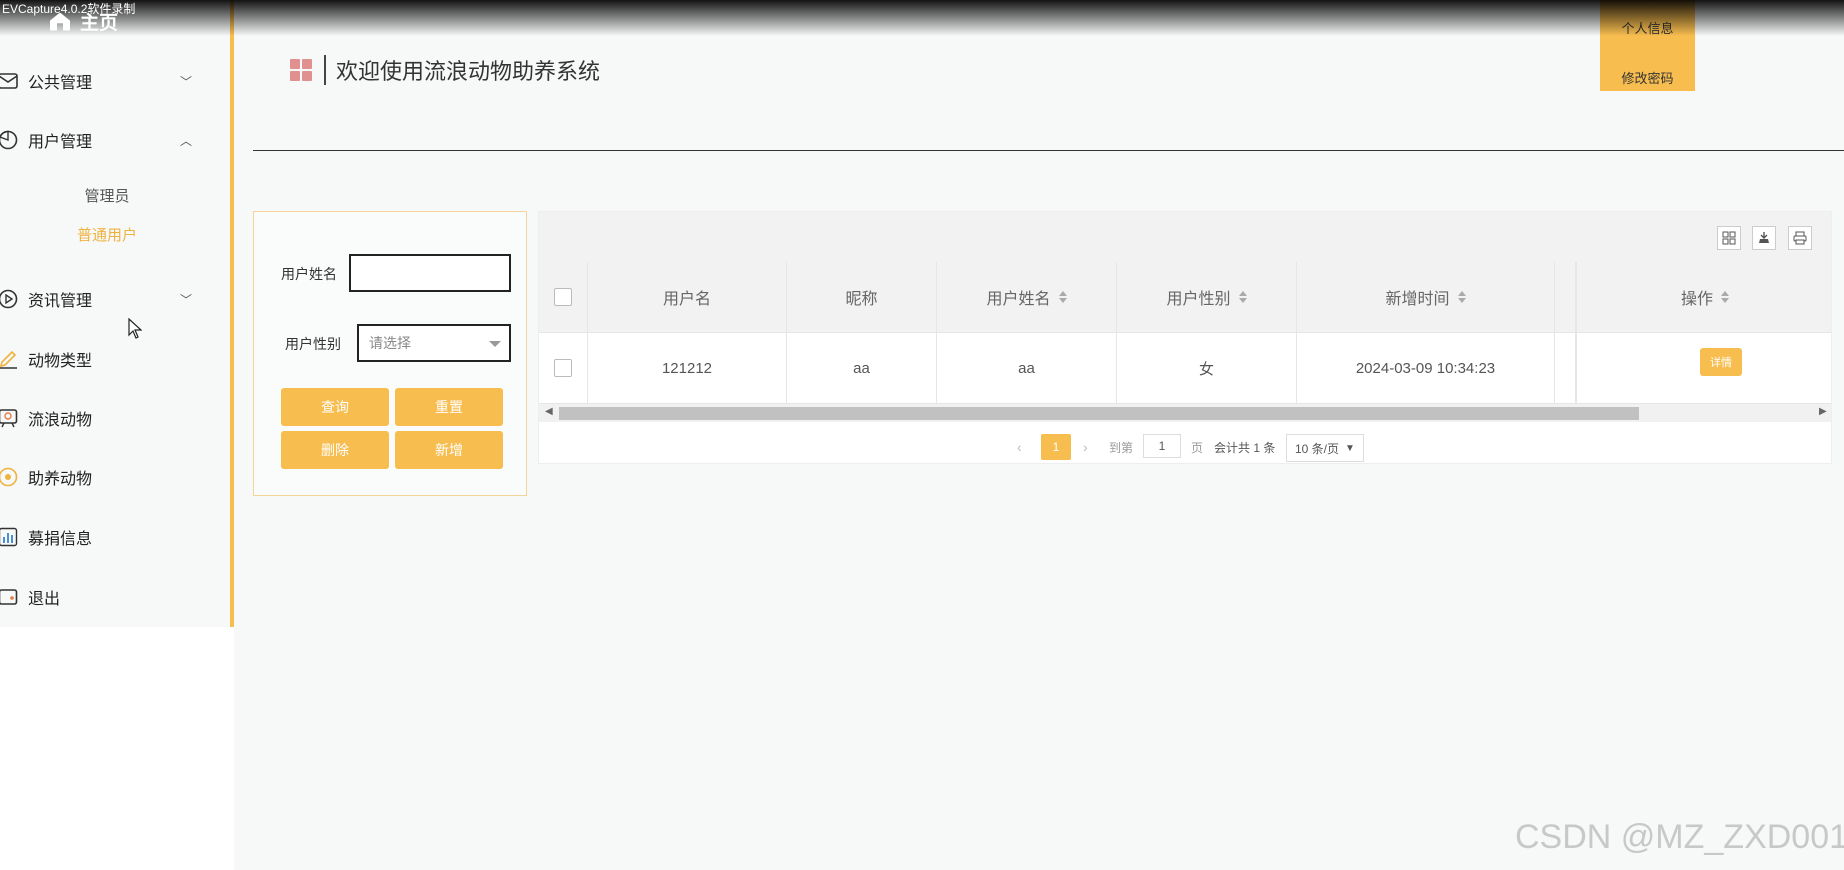 Image resolution: width=1844 pixels, height=870 pixels. I want to click on horizontal-scrollbar: ◀ ▶, so click(1185, 413).